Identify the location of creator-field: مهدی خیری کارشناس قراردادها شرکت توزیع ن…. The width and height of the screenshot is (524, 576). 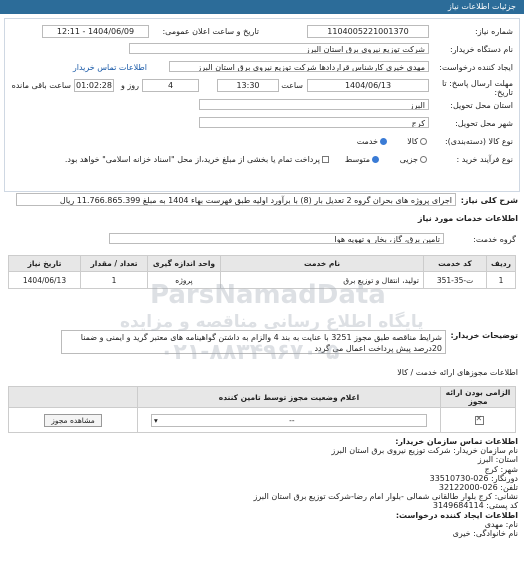
(299, 66).